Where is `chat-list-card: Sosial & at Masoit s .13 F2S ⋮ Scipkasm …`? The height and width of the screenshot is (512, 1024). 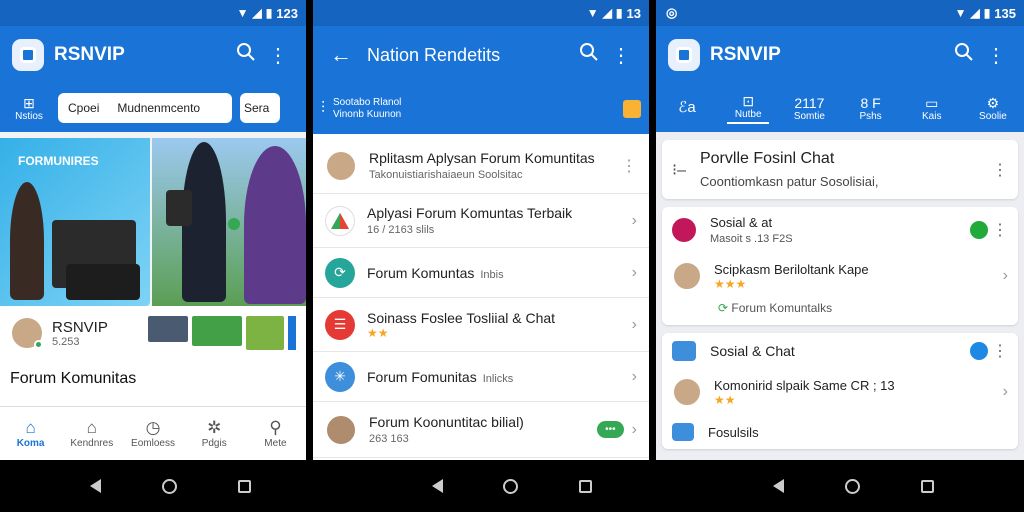
chat-list-card: Sosial & at Masoit s .13 F2S ⋮ Scipkasm … is located at coordinates (840, 266).